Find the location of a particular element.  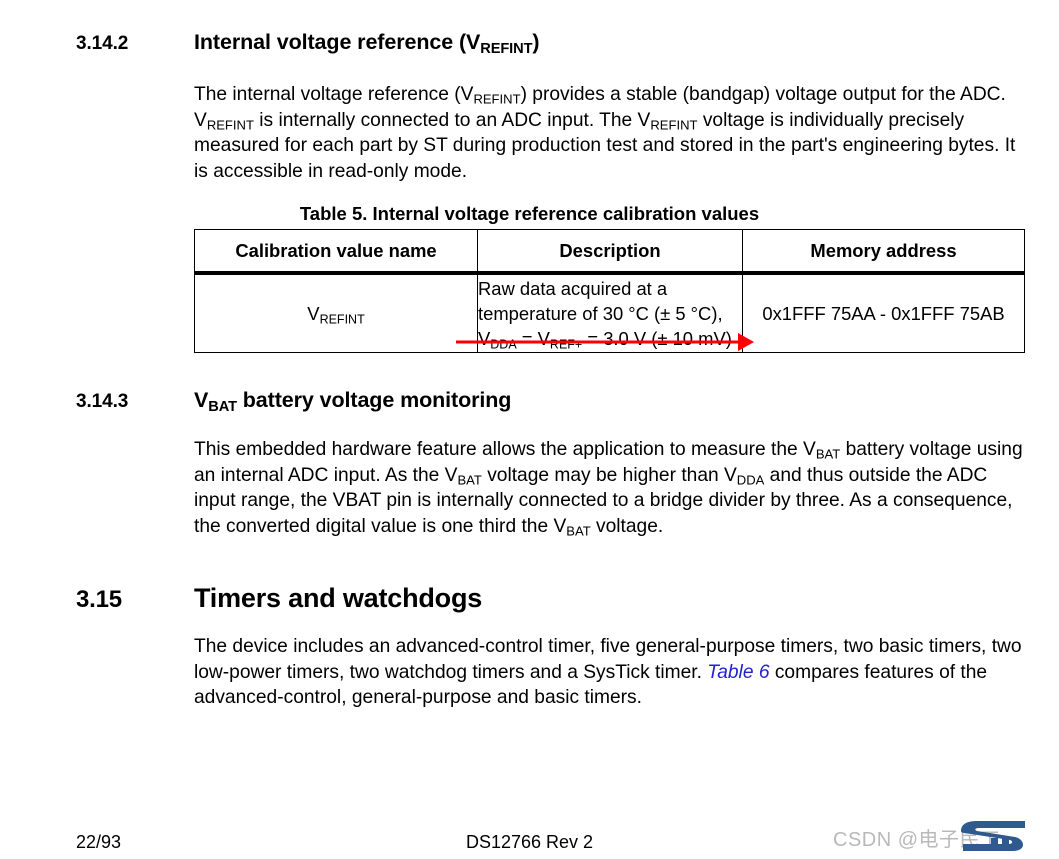

heading-3-14-3-number: 3.14.3 is located at coordinates (102, 401).